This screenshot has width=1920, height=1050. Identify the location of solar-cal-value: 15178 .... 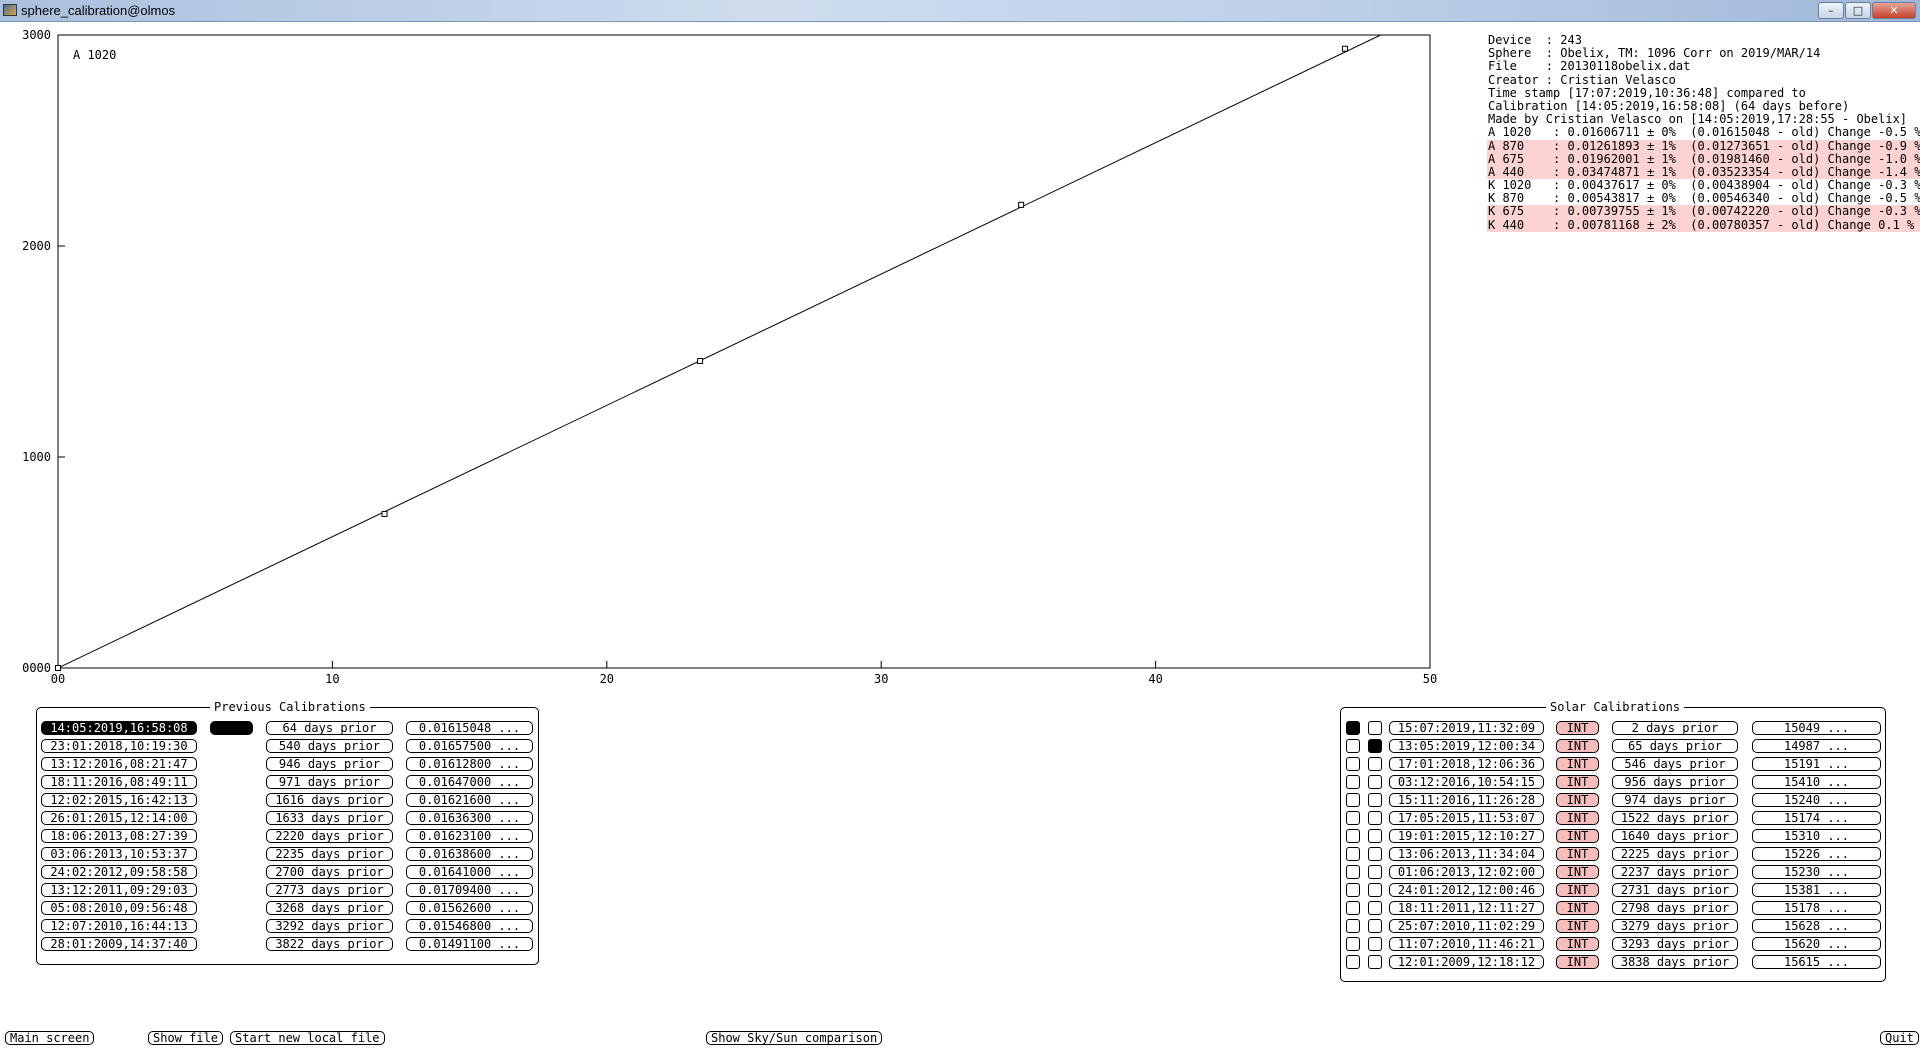
(1816, 908).